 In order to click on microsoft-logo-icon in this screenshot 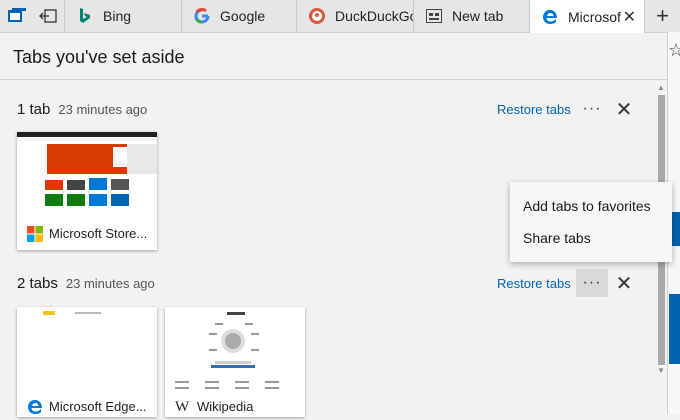, I will do `click(35, 234)`.